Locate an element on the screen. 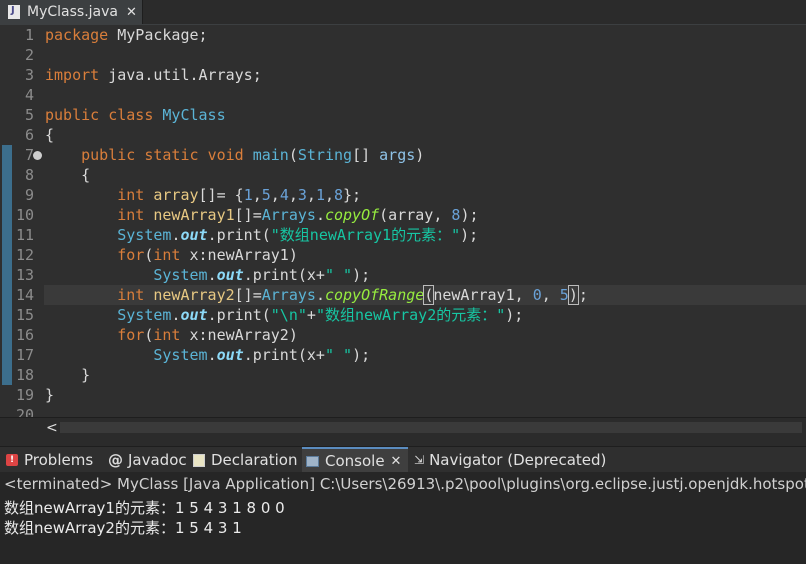 This screenshot has height=564, width=806. tab-navigator: ⇲ Navigator (Deprecated) is located at coordinates (510, 460).